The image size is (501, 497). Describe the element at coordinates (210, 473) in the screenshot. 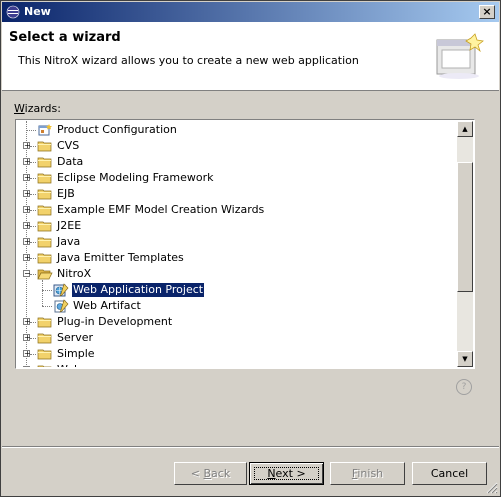

I see `back-button: < Back` at that location.